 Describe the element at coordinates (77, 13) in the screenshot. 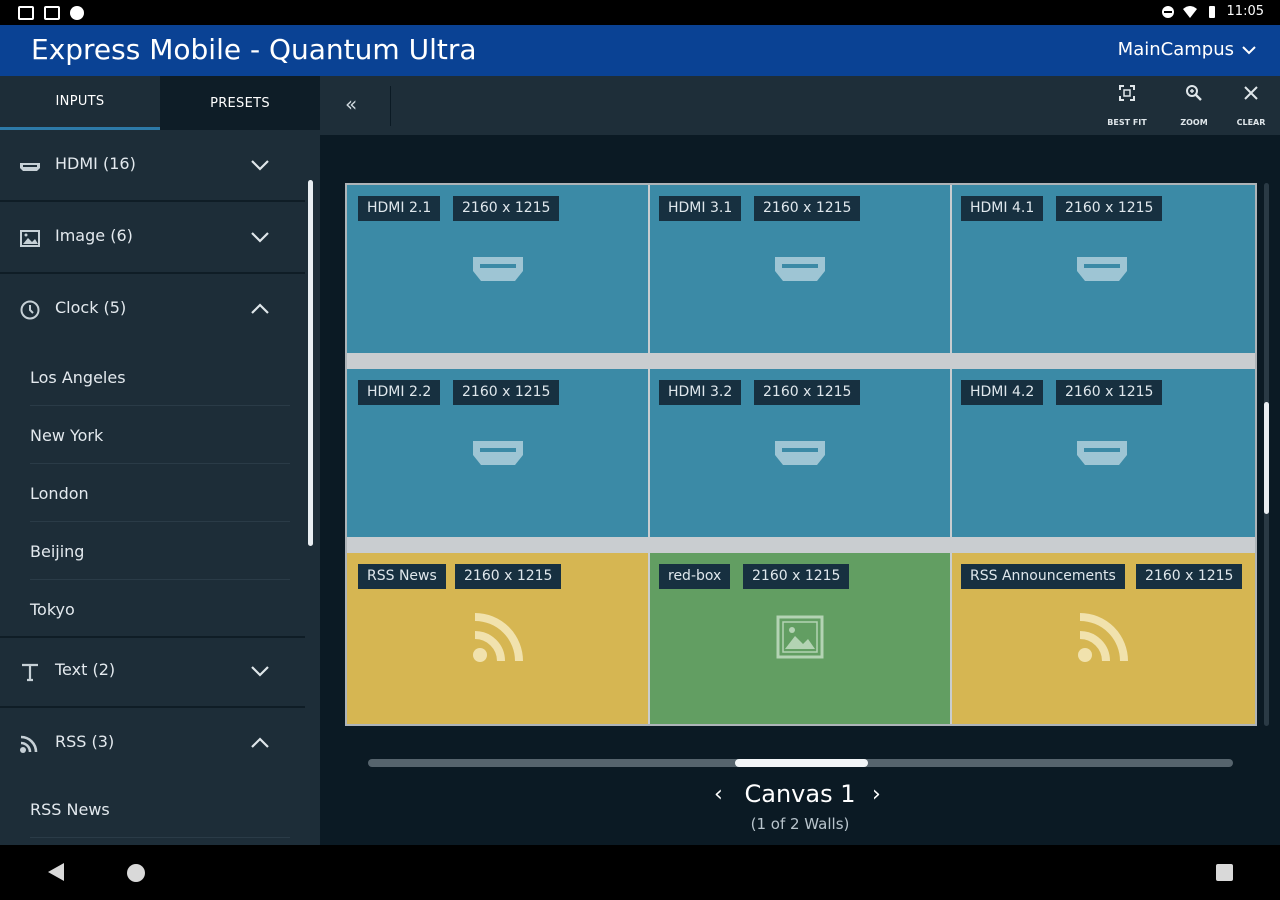

I see `circle-notification-icon` at that location.